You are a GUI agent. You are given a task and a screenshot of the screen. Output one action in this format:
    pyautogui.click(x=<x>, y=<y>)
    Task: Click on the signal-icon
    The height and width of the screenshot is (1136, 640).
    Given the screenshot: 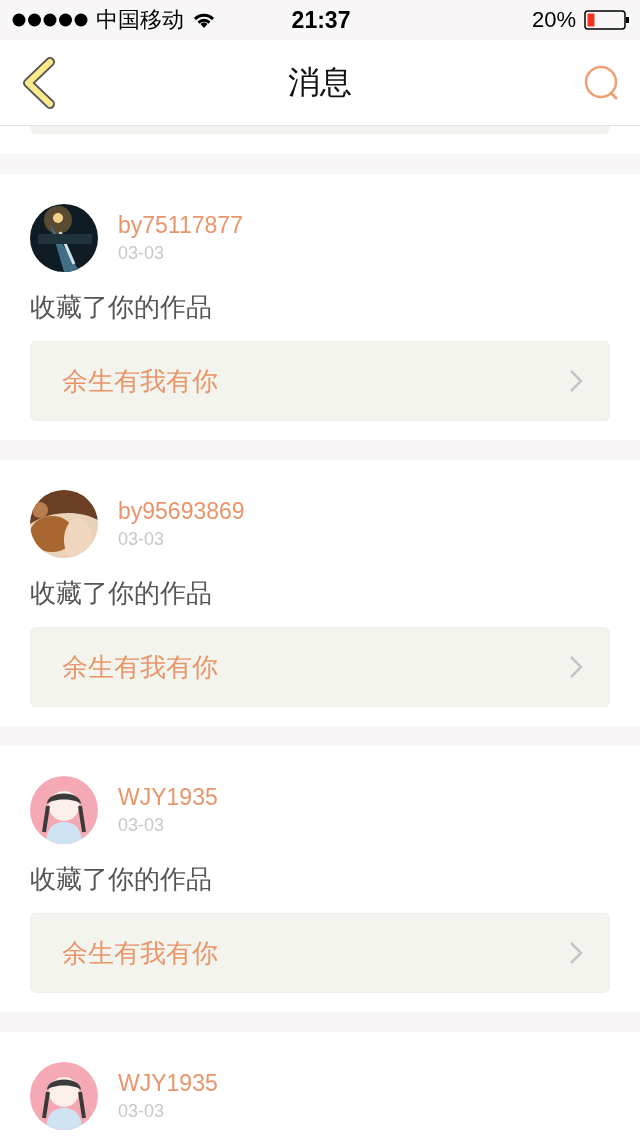 What is the action you would take?
    pyautogui.click(x=50, y=20)
    